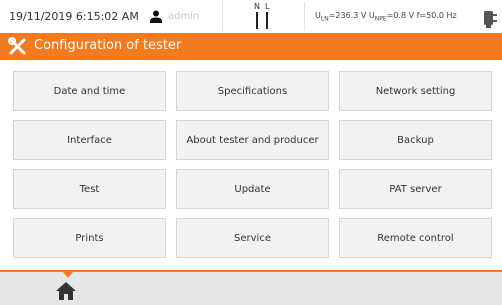  Describe the element at coordinates (89, 189) in the screenshot. I see `test-button: Test` at that location.